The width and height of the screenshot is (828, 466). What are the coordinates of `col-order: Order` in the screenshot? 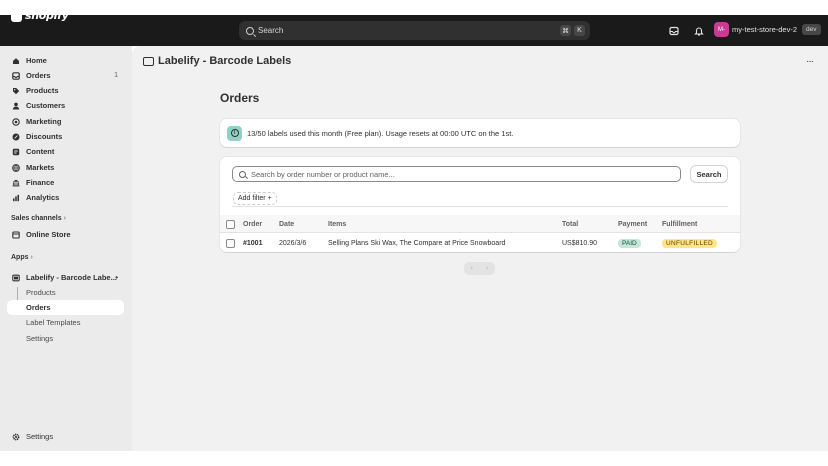 It's located at (252, 224).